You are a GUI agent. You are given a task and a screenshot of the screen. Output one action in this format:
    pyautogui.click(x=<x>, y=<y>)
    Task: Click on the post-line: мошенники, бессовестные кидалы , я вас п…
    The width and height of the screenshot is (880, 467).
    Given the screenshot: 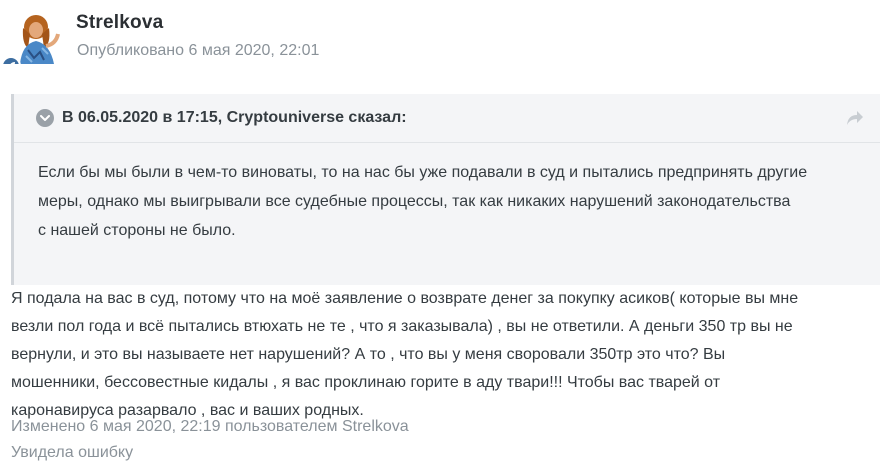 What is the action you would take?
    pyautogui.click(x=366, y=382)
    